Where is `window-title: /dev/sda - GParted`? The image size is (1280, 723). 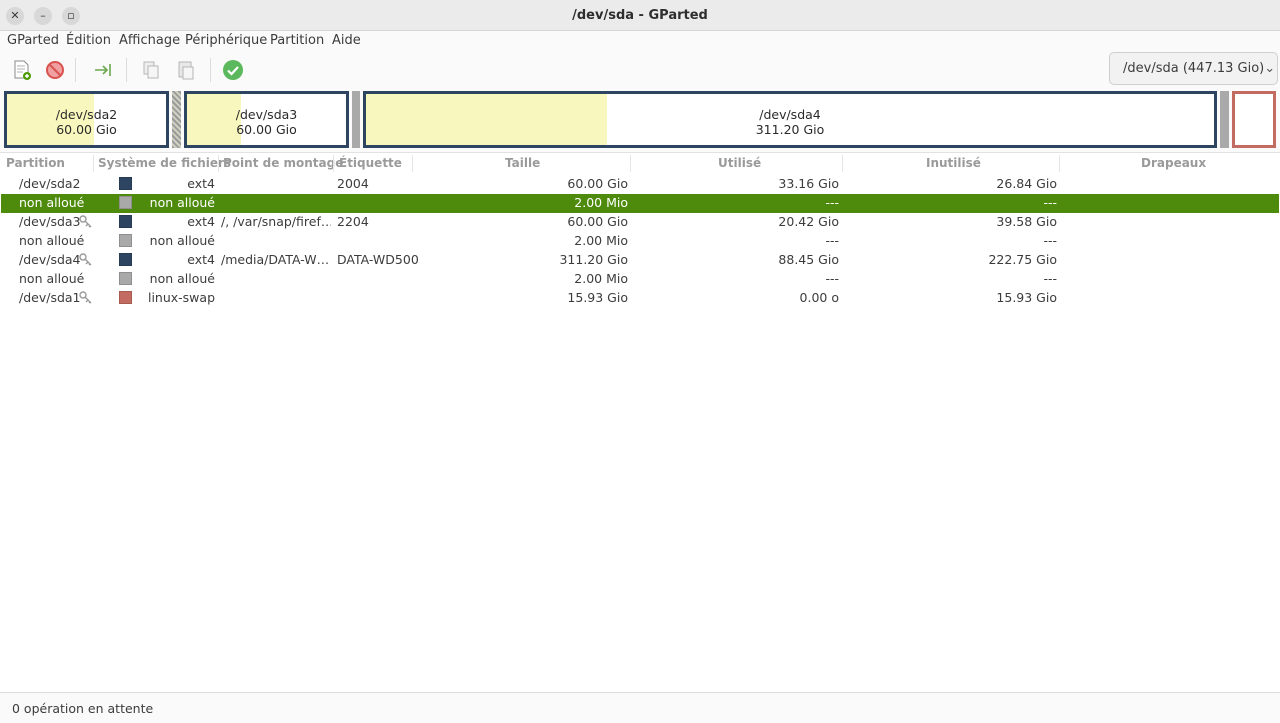 window-title: /dev/sda - GParted is located at coordinates (640, 15).